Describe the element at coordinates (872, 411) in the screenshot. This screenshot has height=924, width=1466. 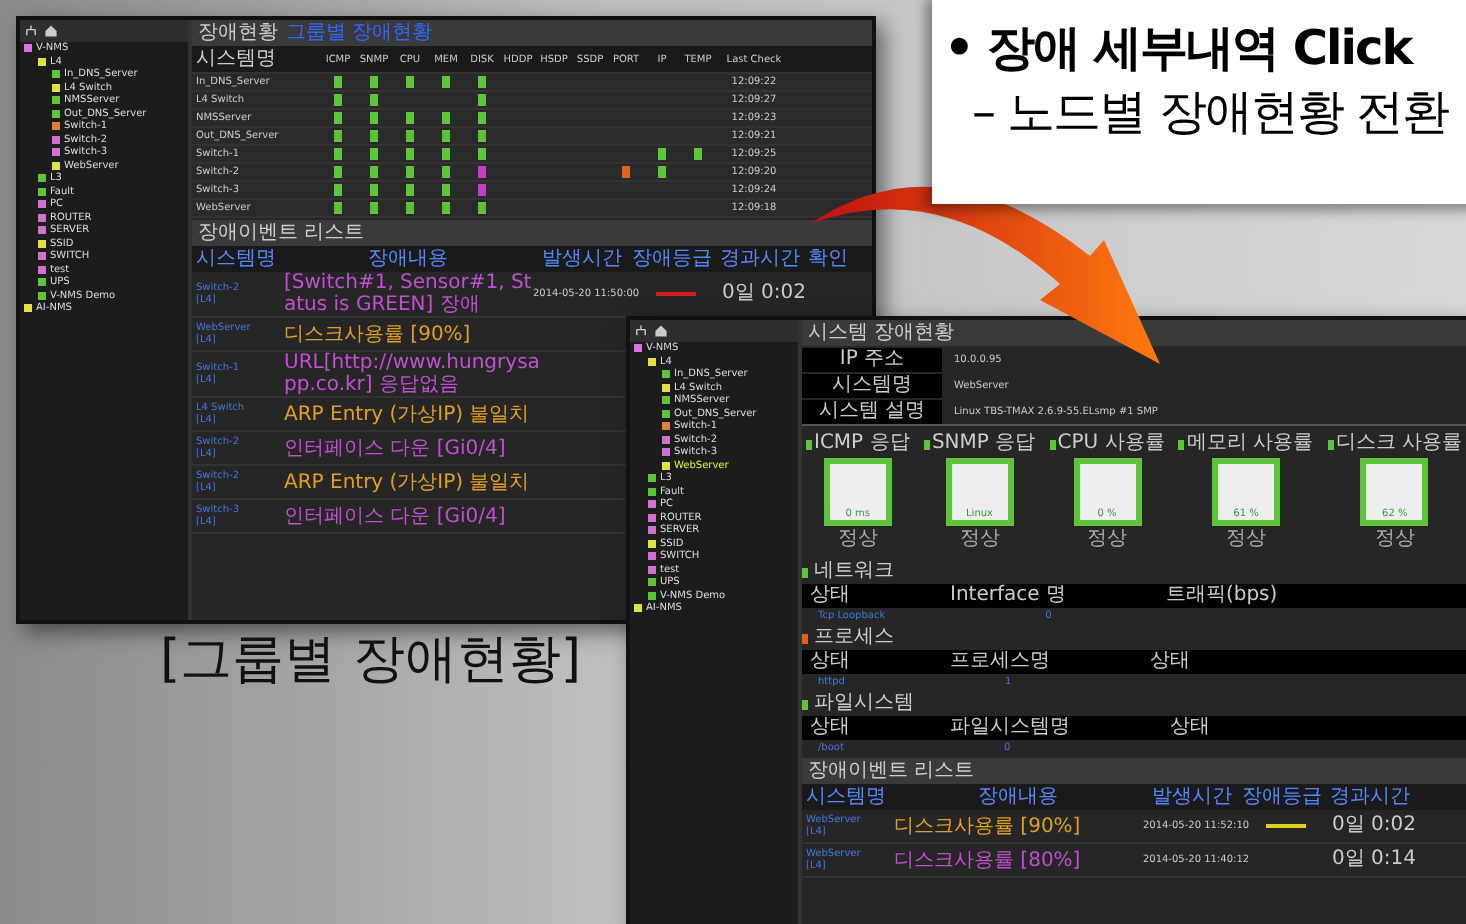
I see `info-label: 시스템 설명` at that location.